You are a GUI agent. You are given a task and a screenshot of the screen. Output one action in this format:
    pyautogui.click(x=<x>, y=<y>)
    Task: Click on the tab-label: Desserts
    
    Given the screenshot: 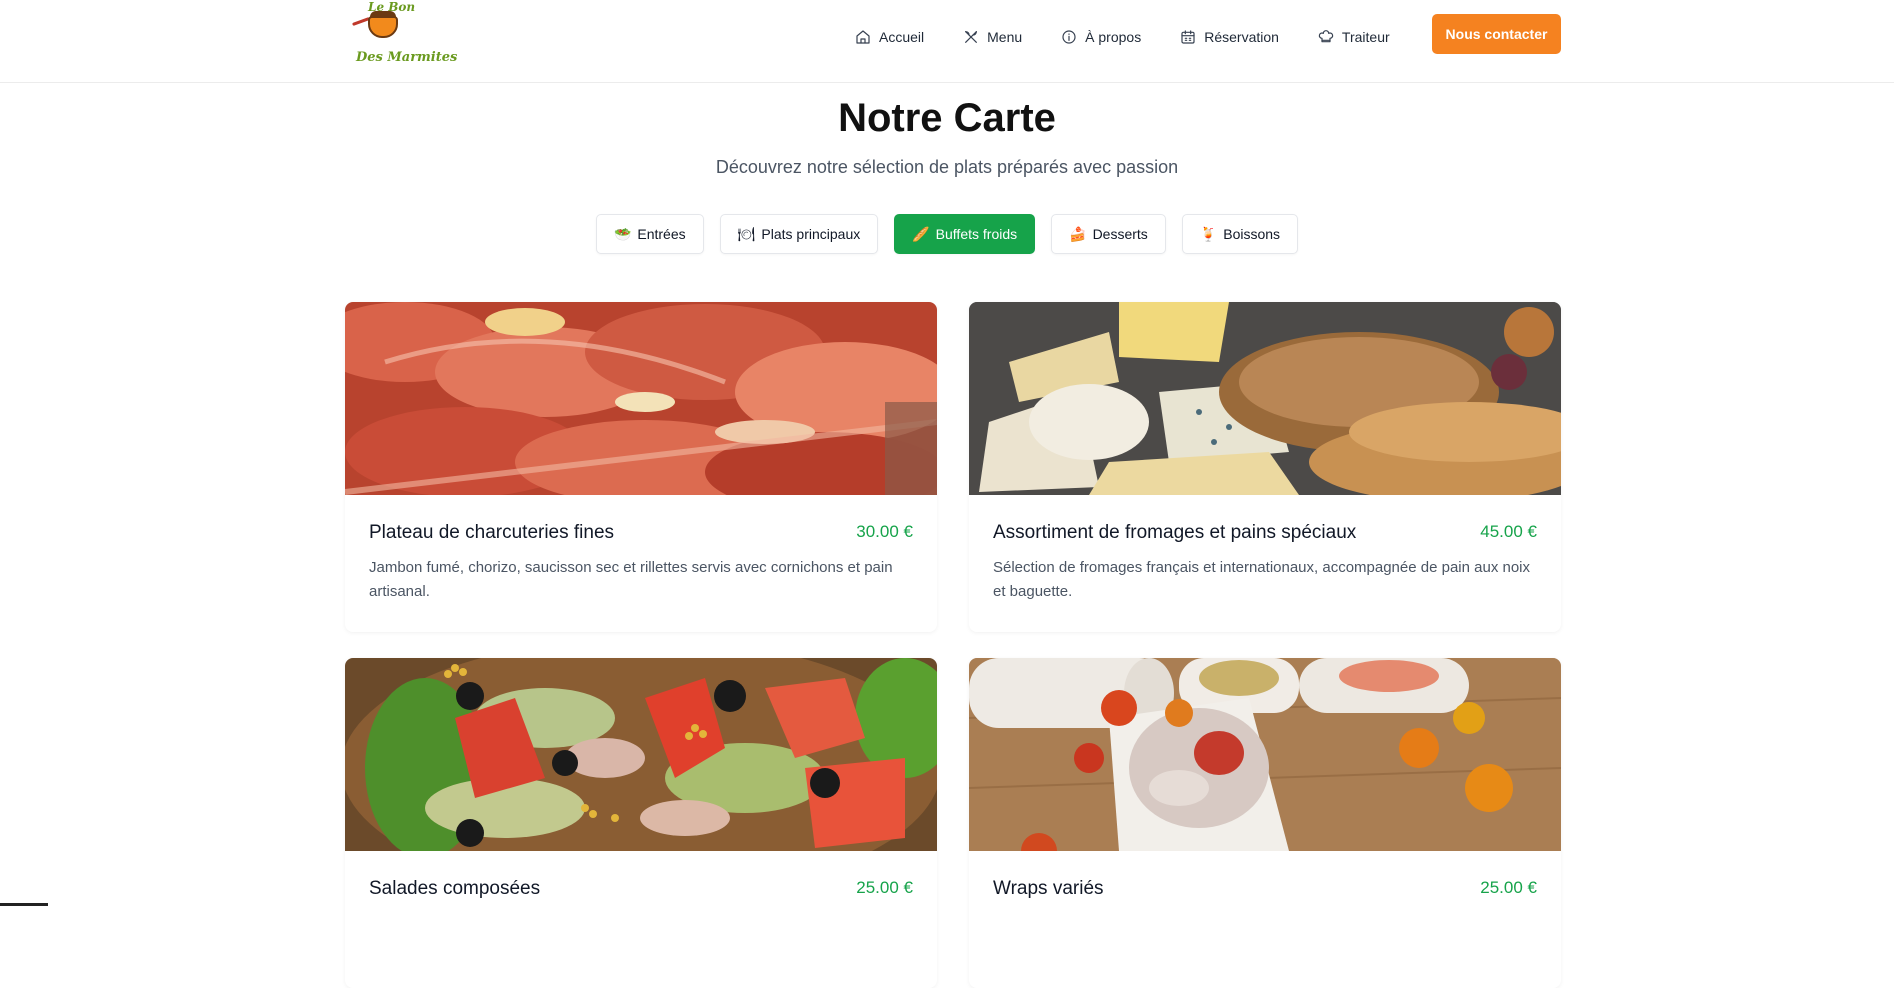 What is the action you would take?
    pyautogui.click(x=1120, y=234)
    